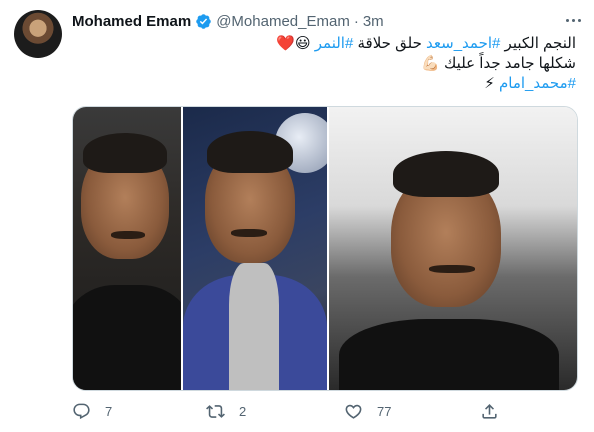 The image size is (594, 432). I want to click on more-options-icon, so click(573, 20).